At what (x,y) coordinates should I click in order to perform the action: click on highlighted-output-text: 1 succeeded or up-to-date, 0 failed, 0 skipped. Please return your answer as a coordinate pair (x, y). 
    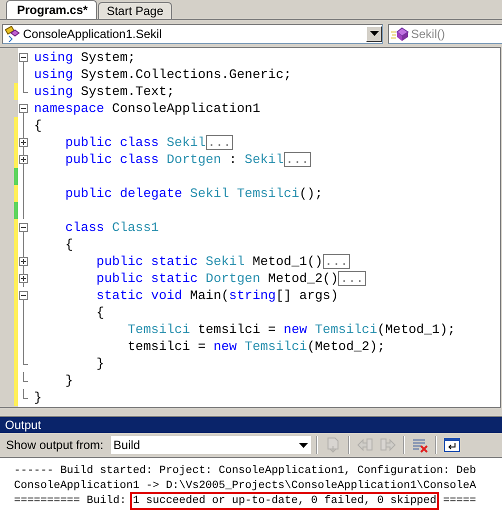
    Looking at the image, I should click on (284, 501).